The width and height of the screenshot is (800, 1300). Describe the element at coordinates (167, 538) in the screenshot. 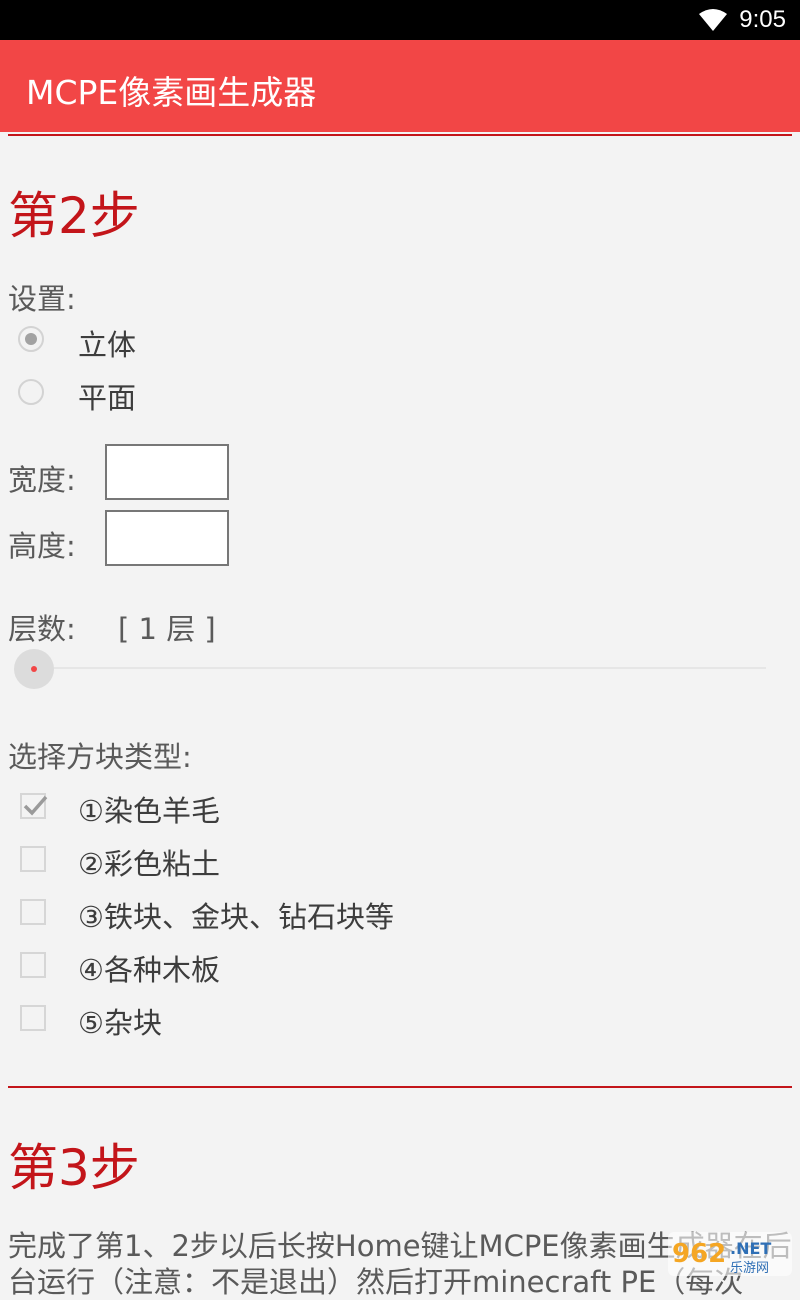

I see `height-input` at that location.